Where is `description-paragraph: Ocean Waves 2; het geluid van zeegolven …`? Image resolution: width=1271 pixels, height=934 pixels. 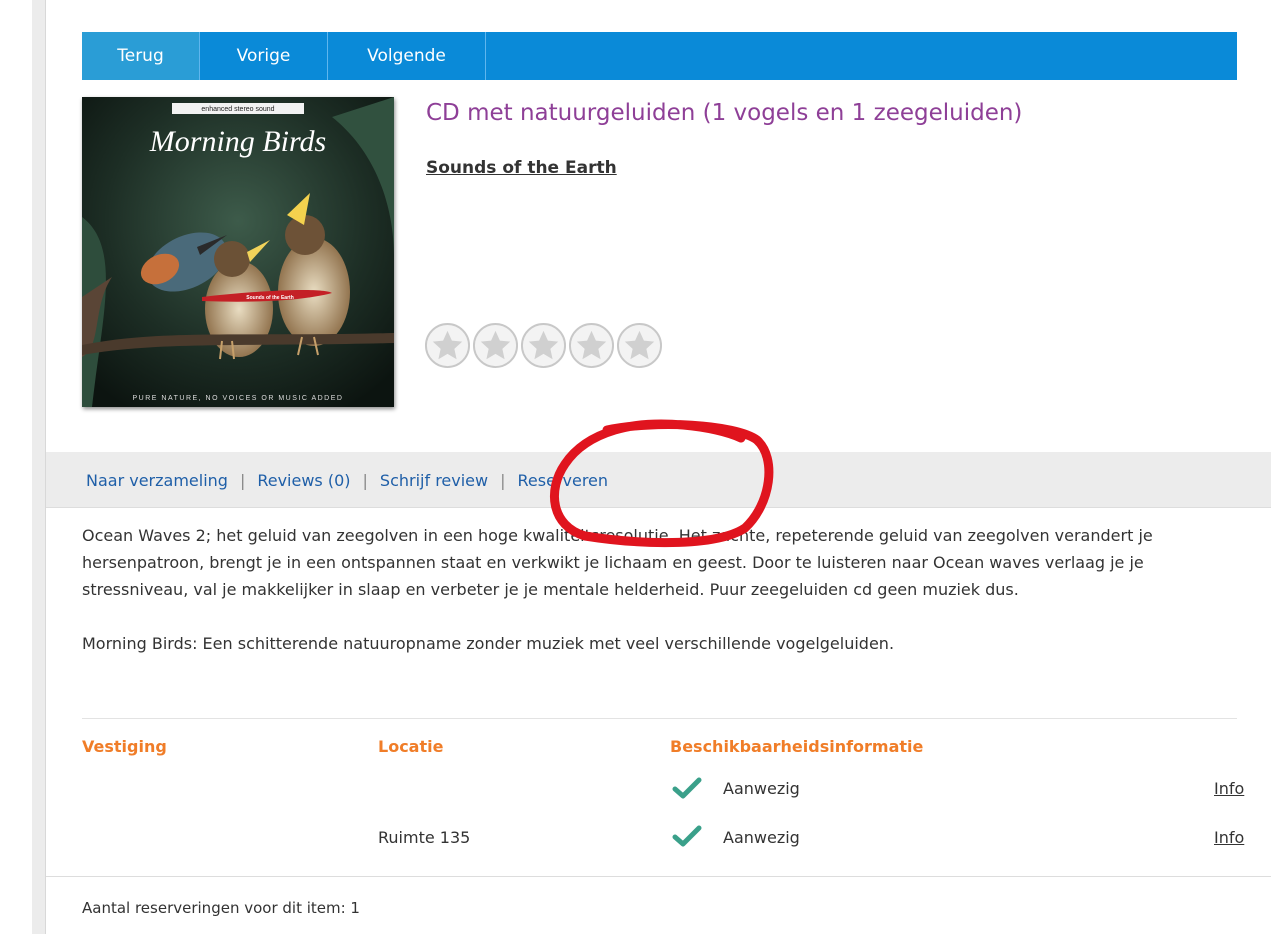
description-paragraph: Ocean Waves 2; het geluid van zeegolven … is located at coordinates (617, 562).